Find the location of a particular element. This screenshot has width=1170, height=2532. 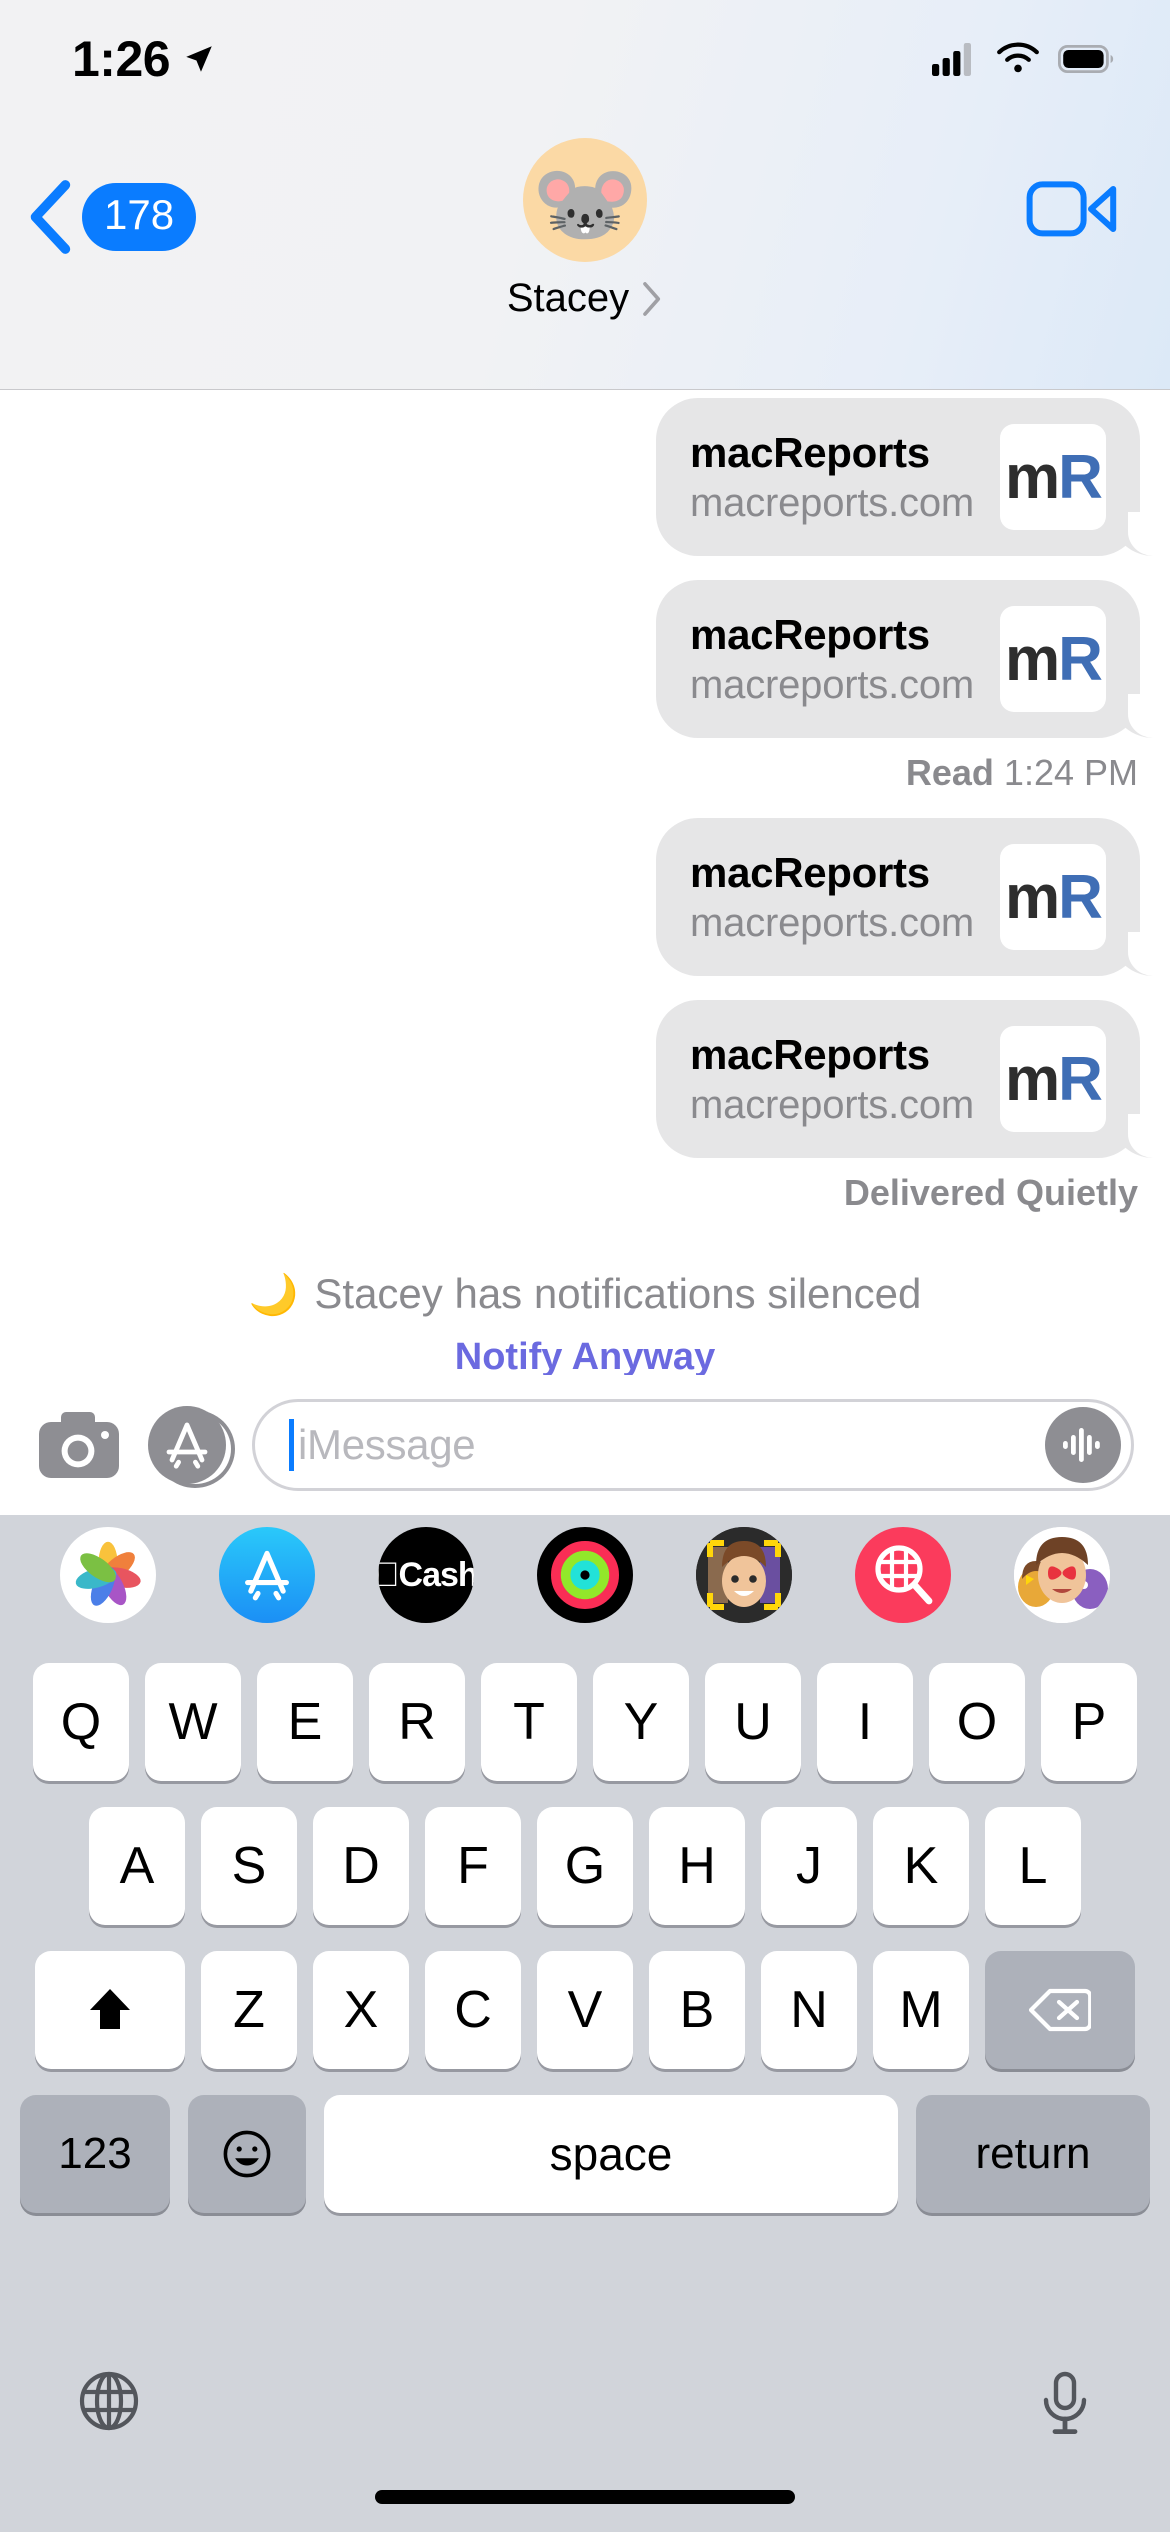

avatar: 🐭 is located at coordinates (585, 200).